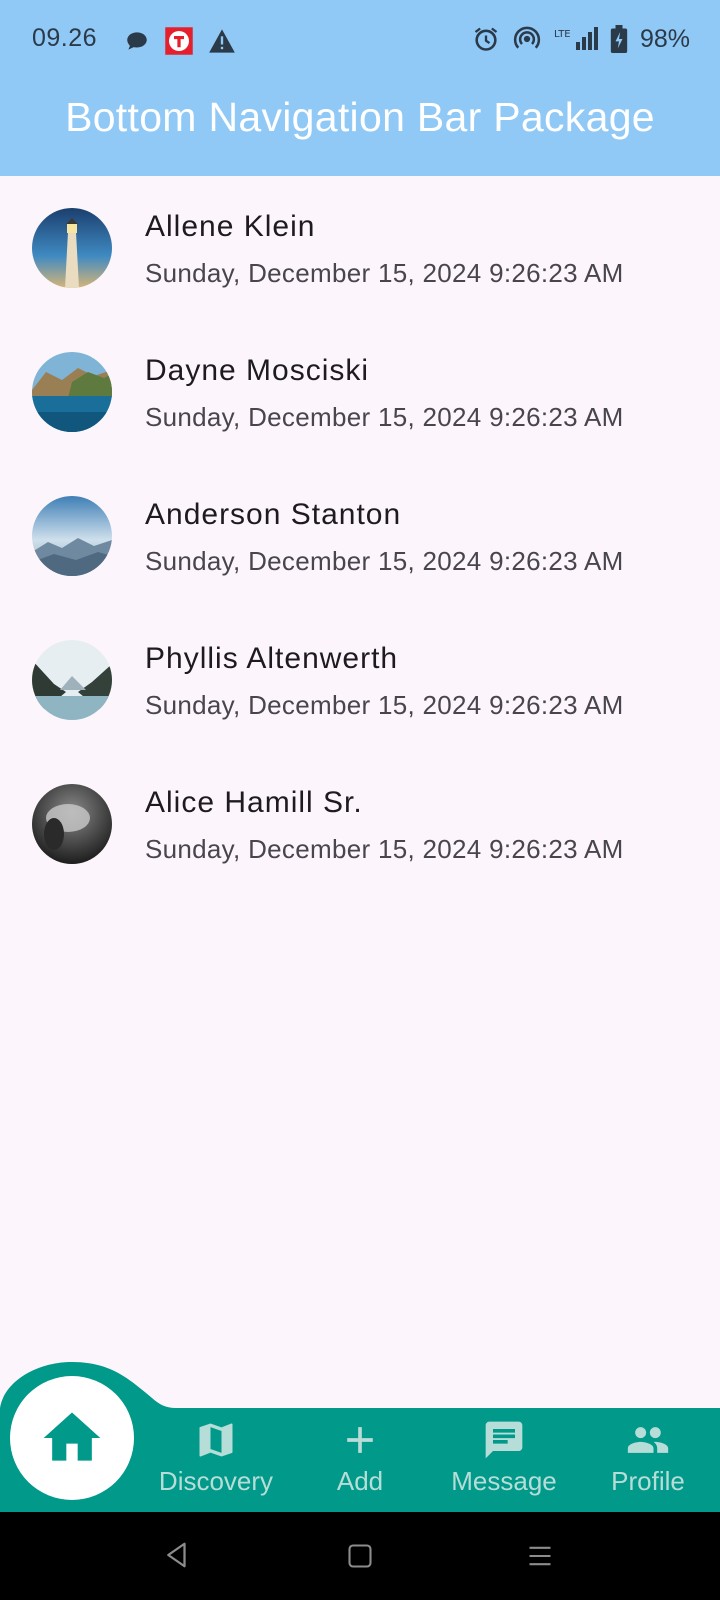 This screenshot has width=720, height=1600. What do you see at coordinates (540, 1556) in the screenshot?
I see `menu-icon` at bounding box center [540, 1556].